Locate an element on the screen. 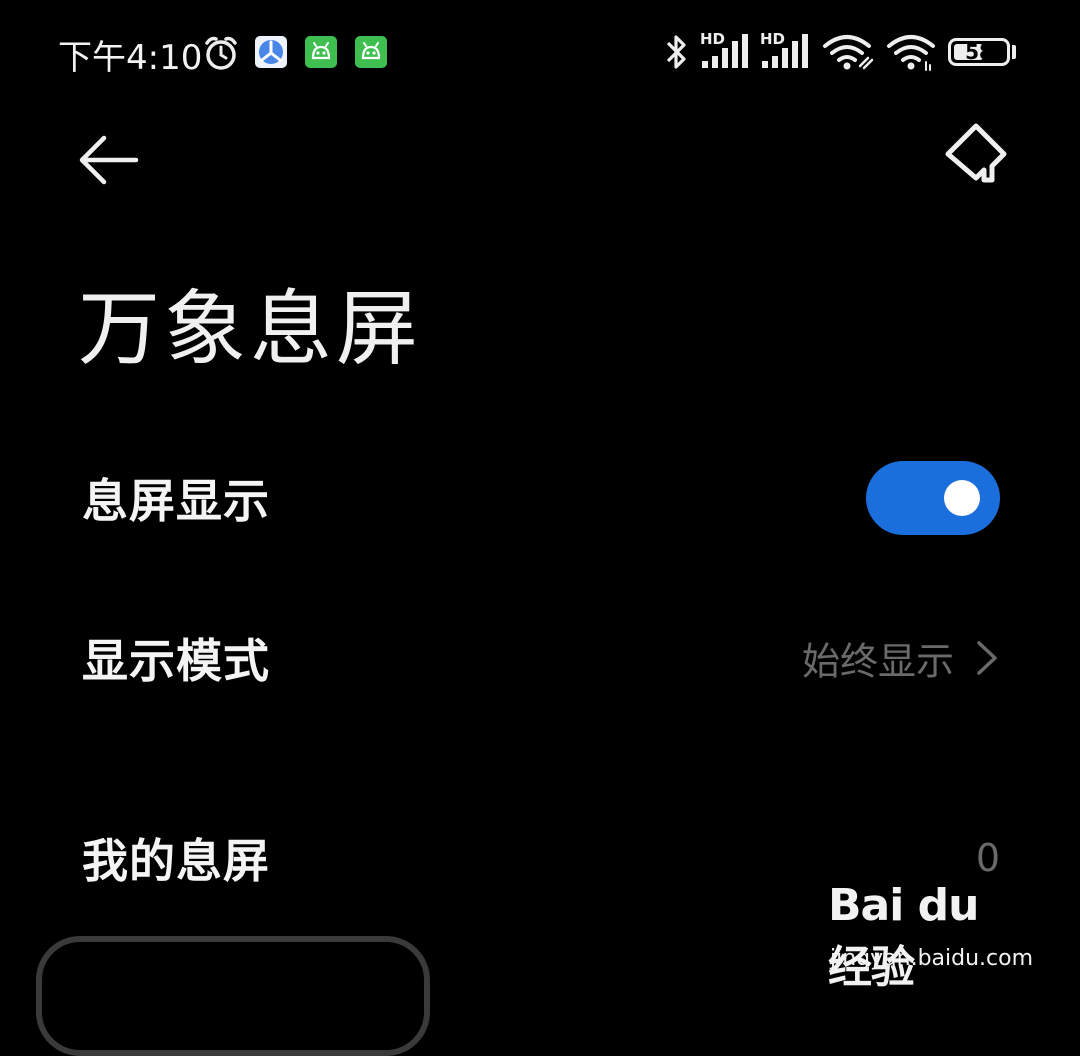 The image size is (1080, 1056). back-button is located at coordinates (110, 160).